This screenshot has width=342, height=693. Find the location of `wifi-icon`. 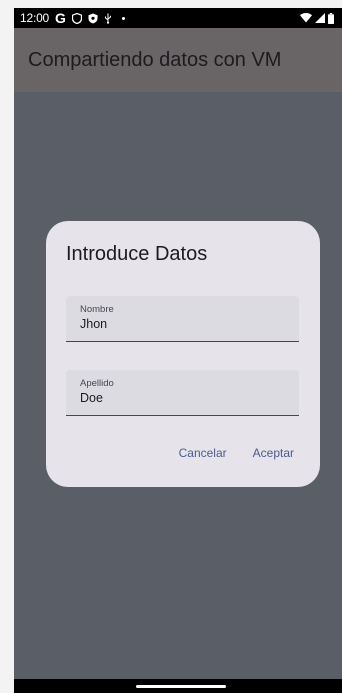

wifi-icon is located at coordinates (306, 18).